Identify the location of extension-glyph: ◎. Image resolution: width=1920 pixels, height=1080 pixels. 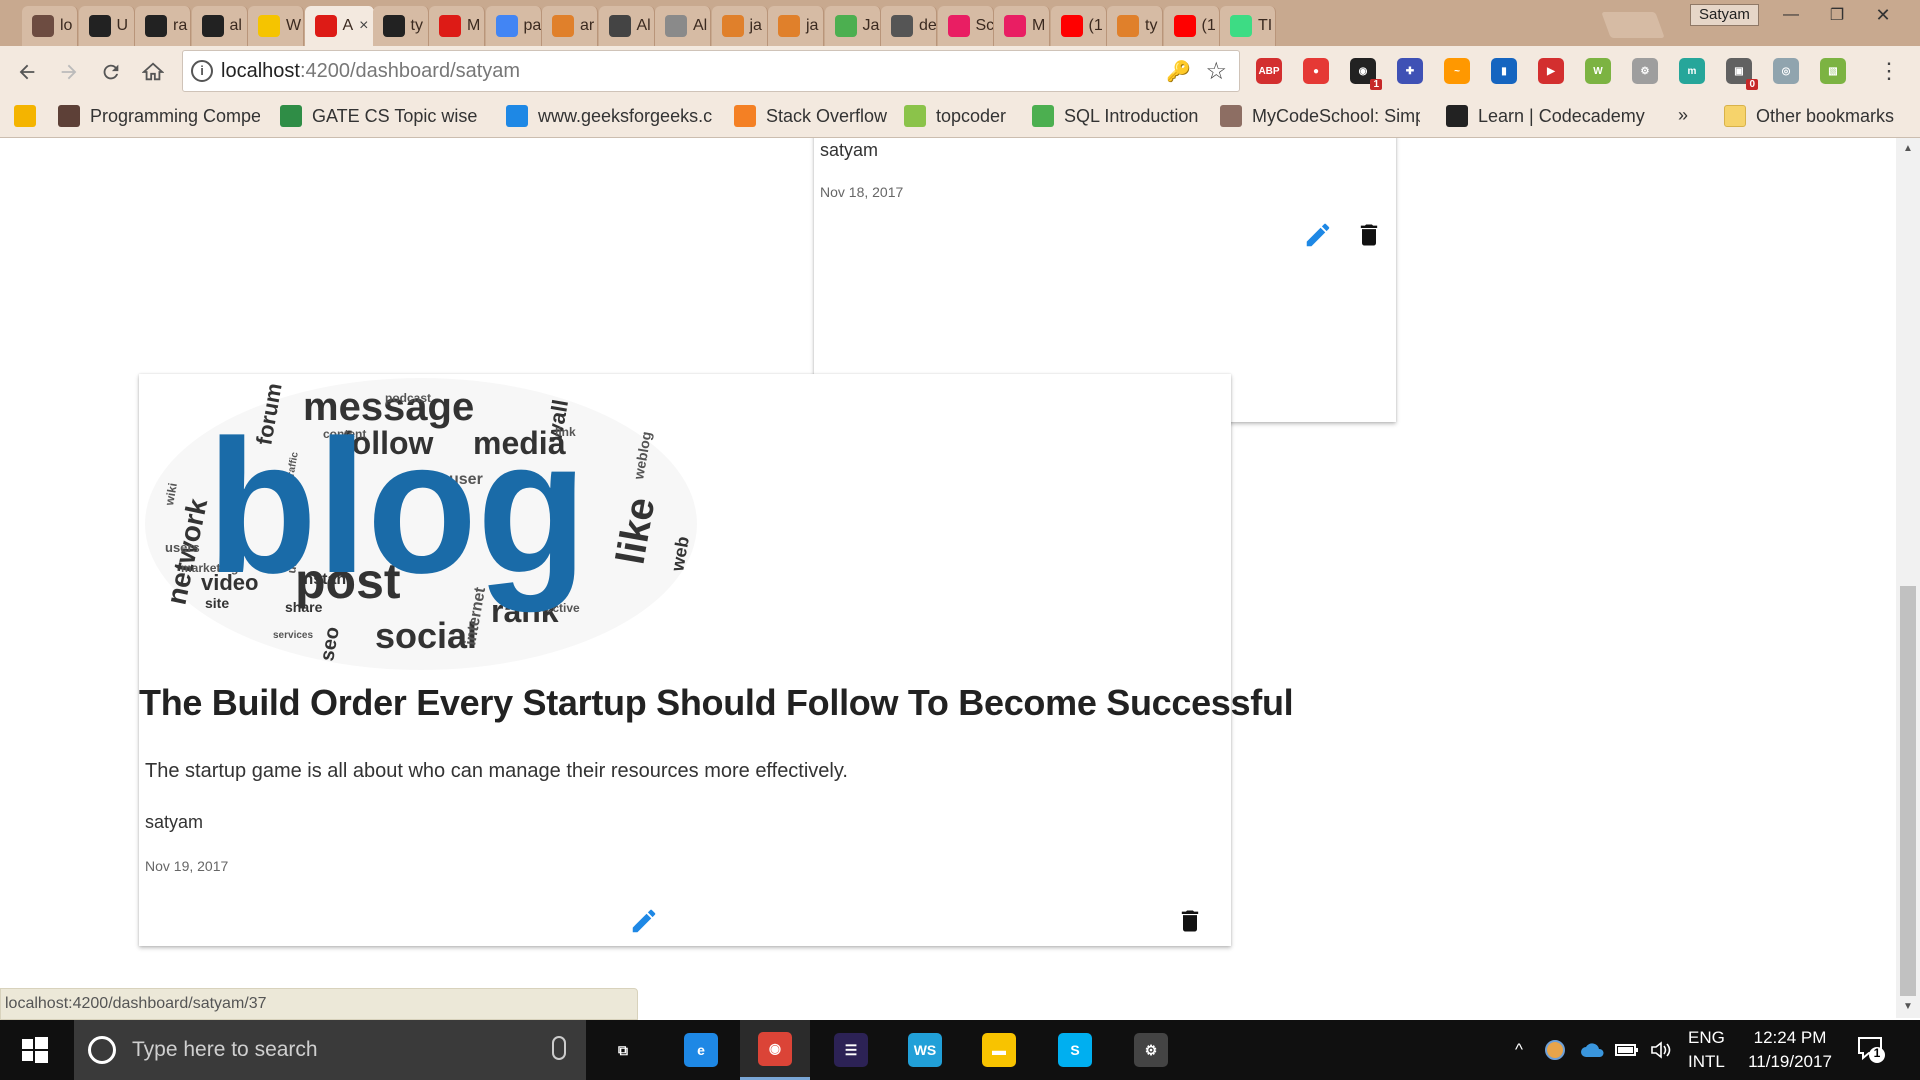
(1786, 71).